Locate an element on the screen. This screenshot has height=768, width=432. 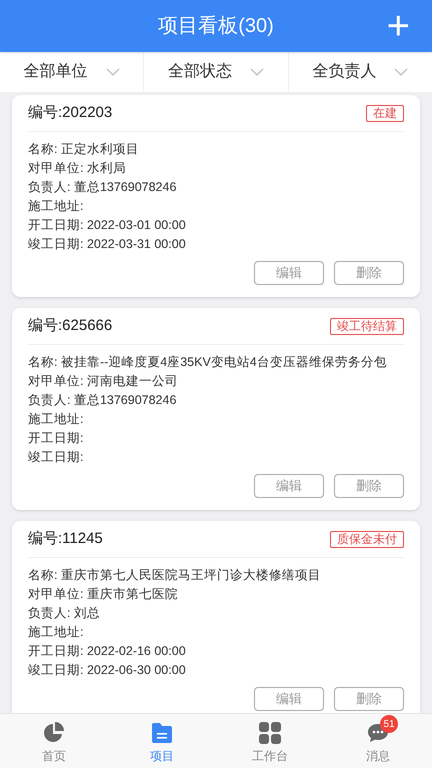
project-field: 开工日期: is located at coordinates (216, 438).